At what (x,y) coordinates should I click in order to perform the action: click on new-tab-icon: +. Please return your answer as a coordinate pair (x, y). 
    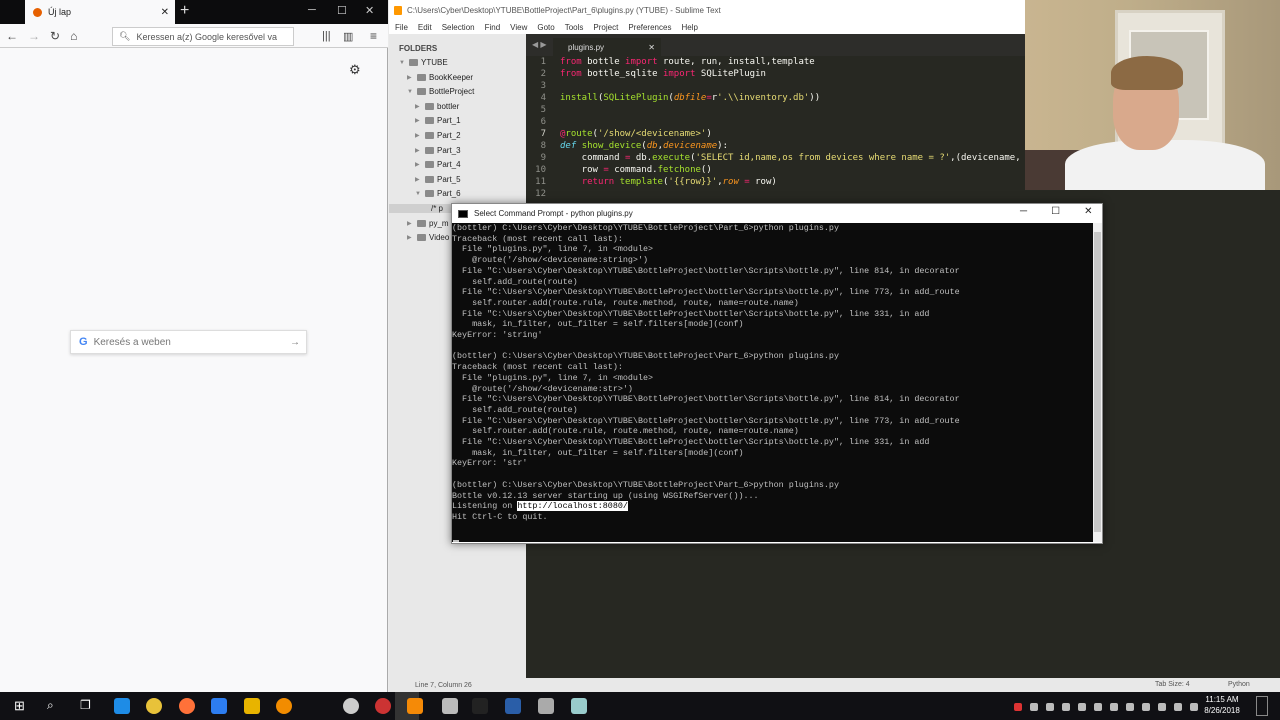
    Looking at the image, I should click on (184, 11).